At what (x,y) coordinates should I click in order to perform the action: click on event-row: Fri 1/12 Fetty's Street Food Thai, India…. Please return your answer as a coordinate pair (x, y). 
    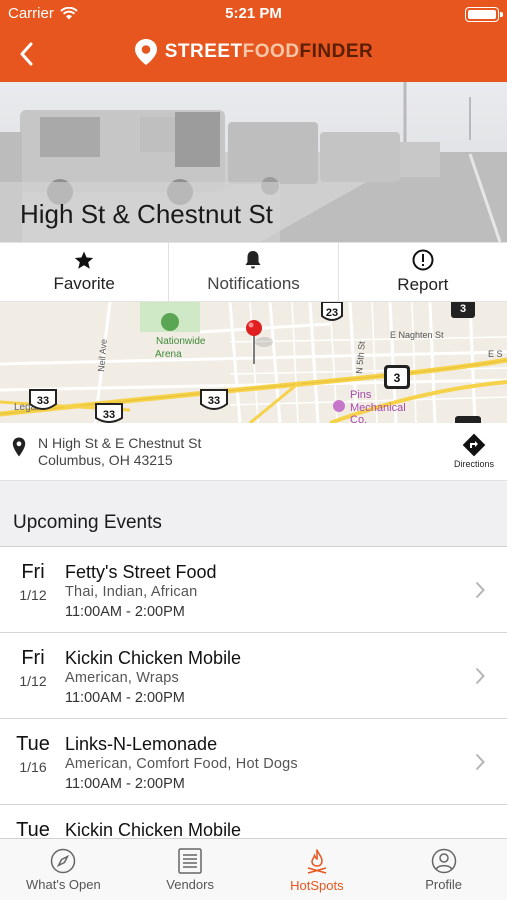
    Looking at the image, I should click on (253, 590).